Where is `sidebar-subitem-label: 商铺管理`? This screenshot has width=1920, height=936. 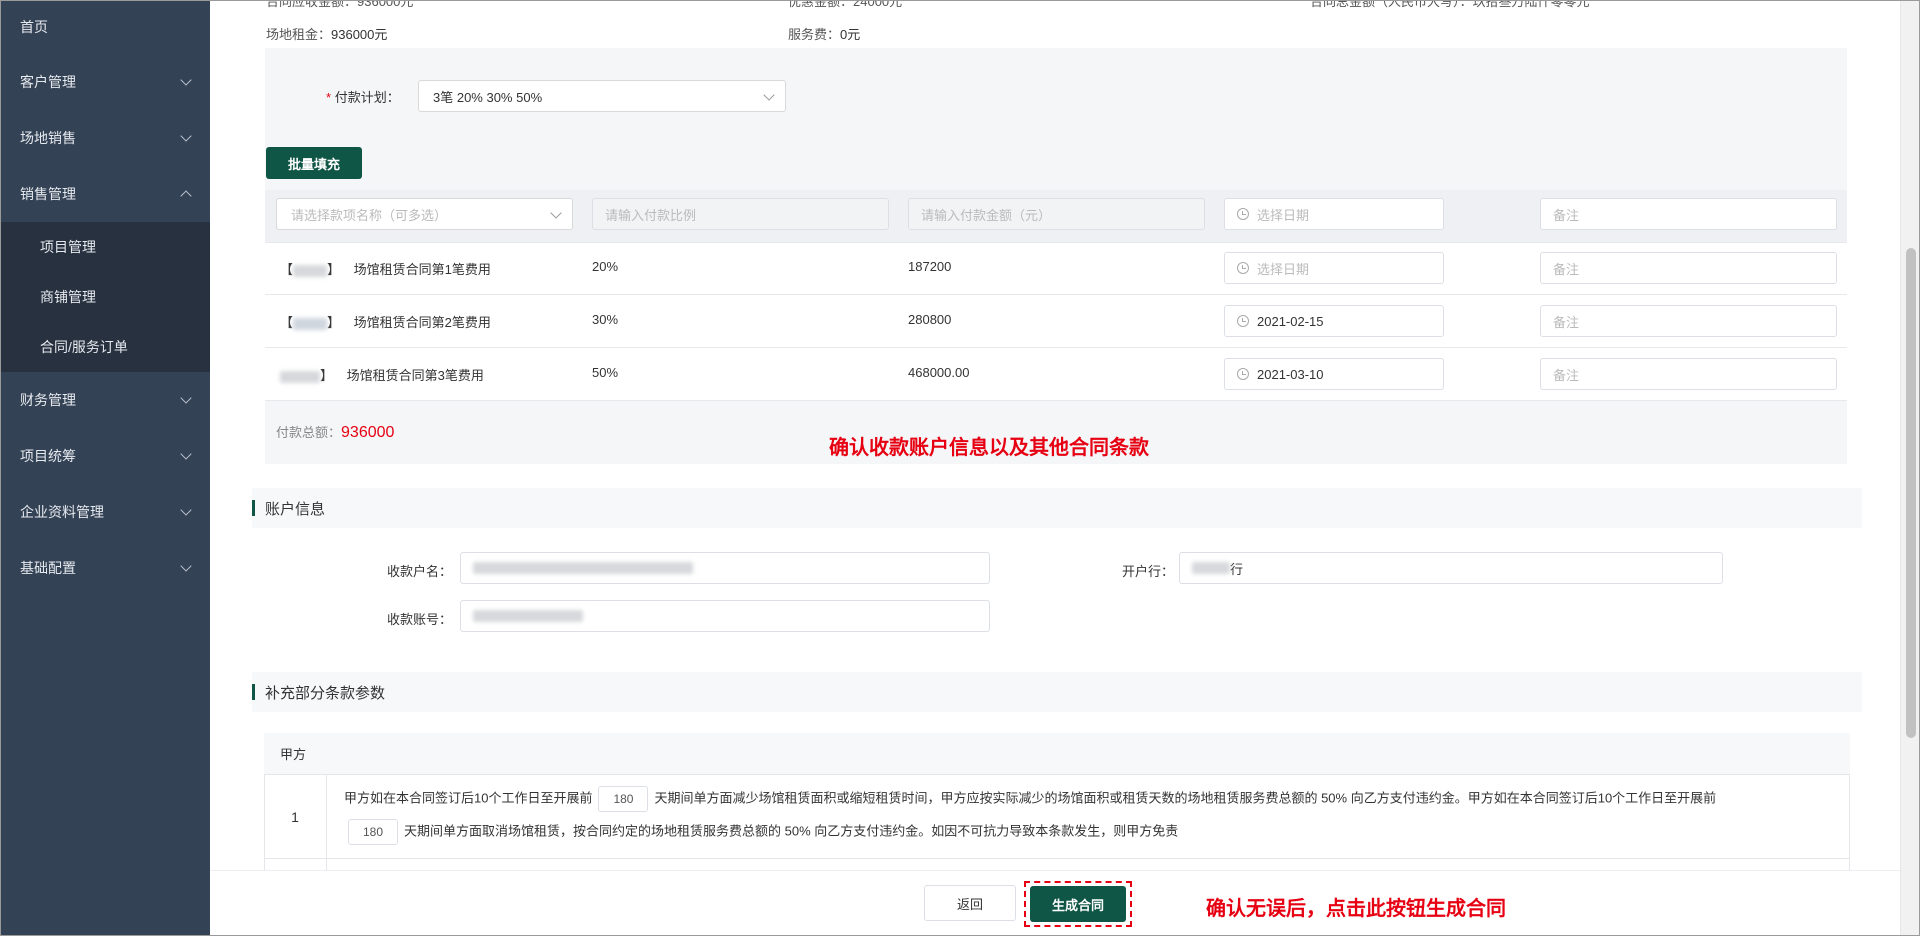
sidebar-subitem-label: 商铺管理 is located at coordinates (68, 297).